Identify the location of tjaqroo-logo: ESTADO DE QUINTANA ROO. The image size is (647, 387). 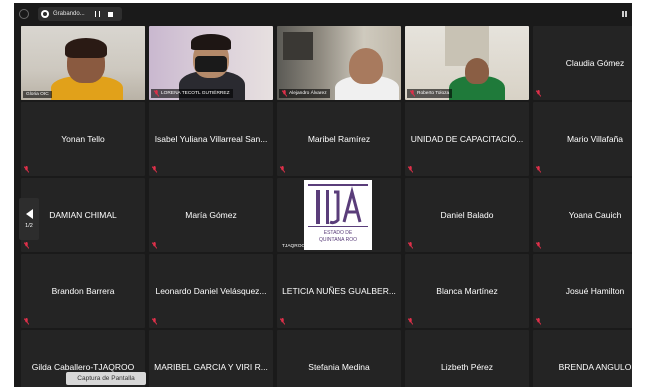
(338, 215).